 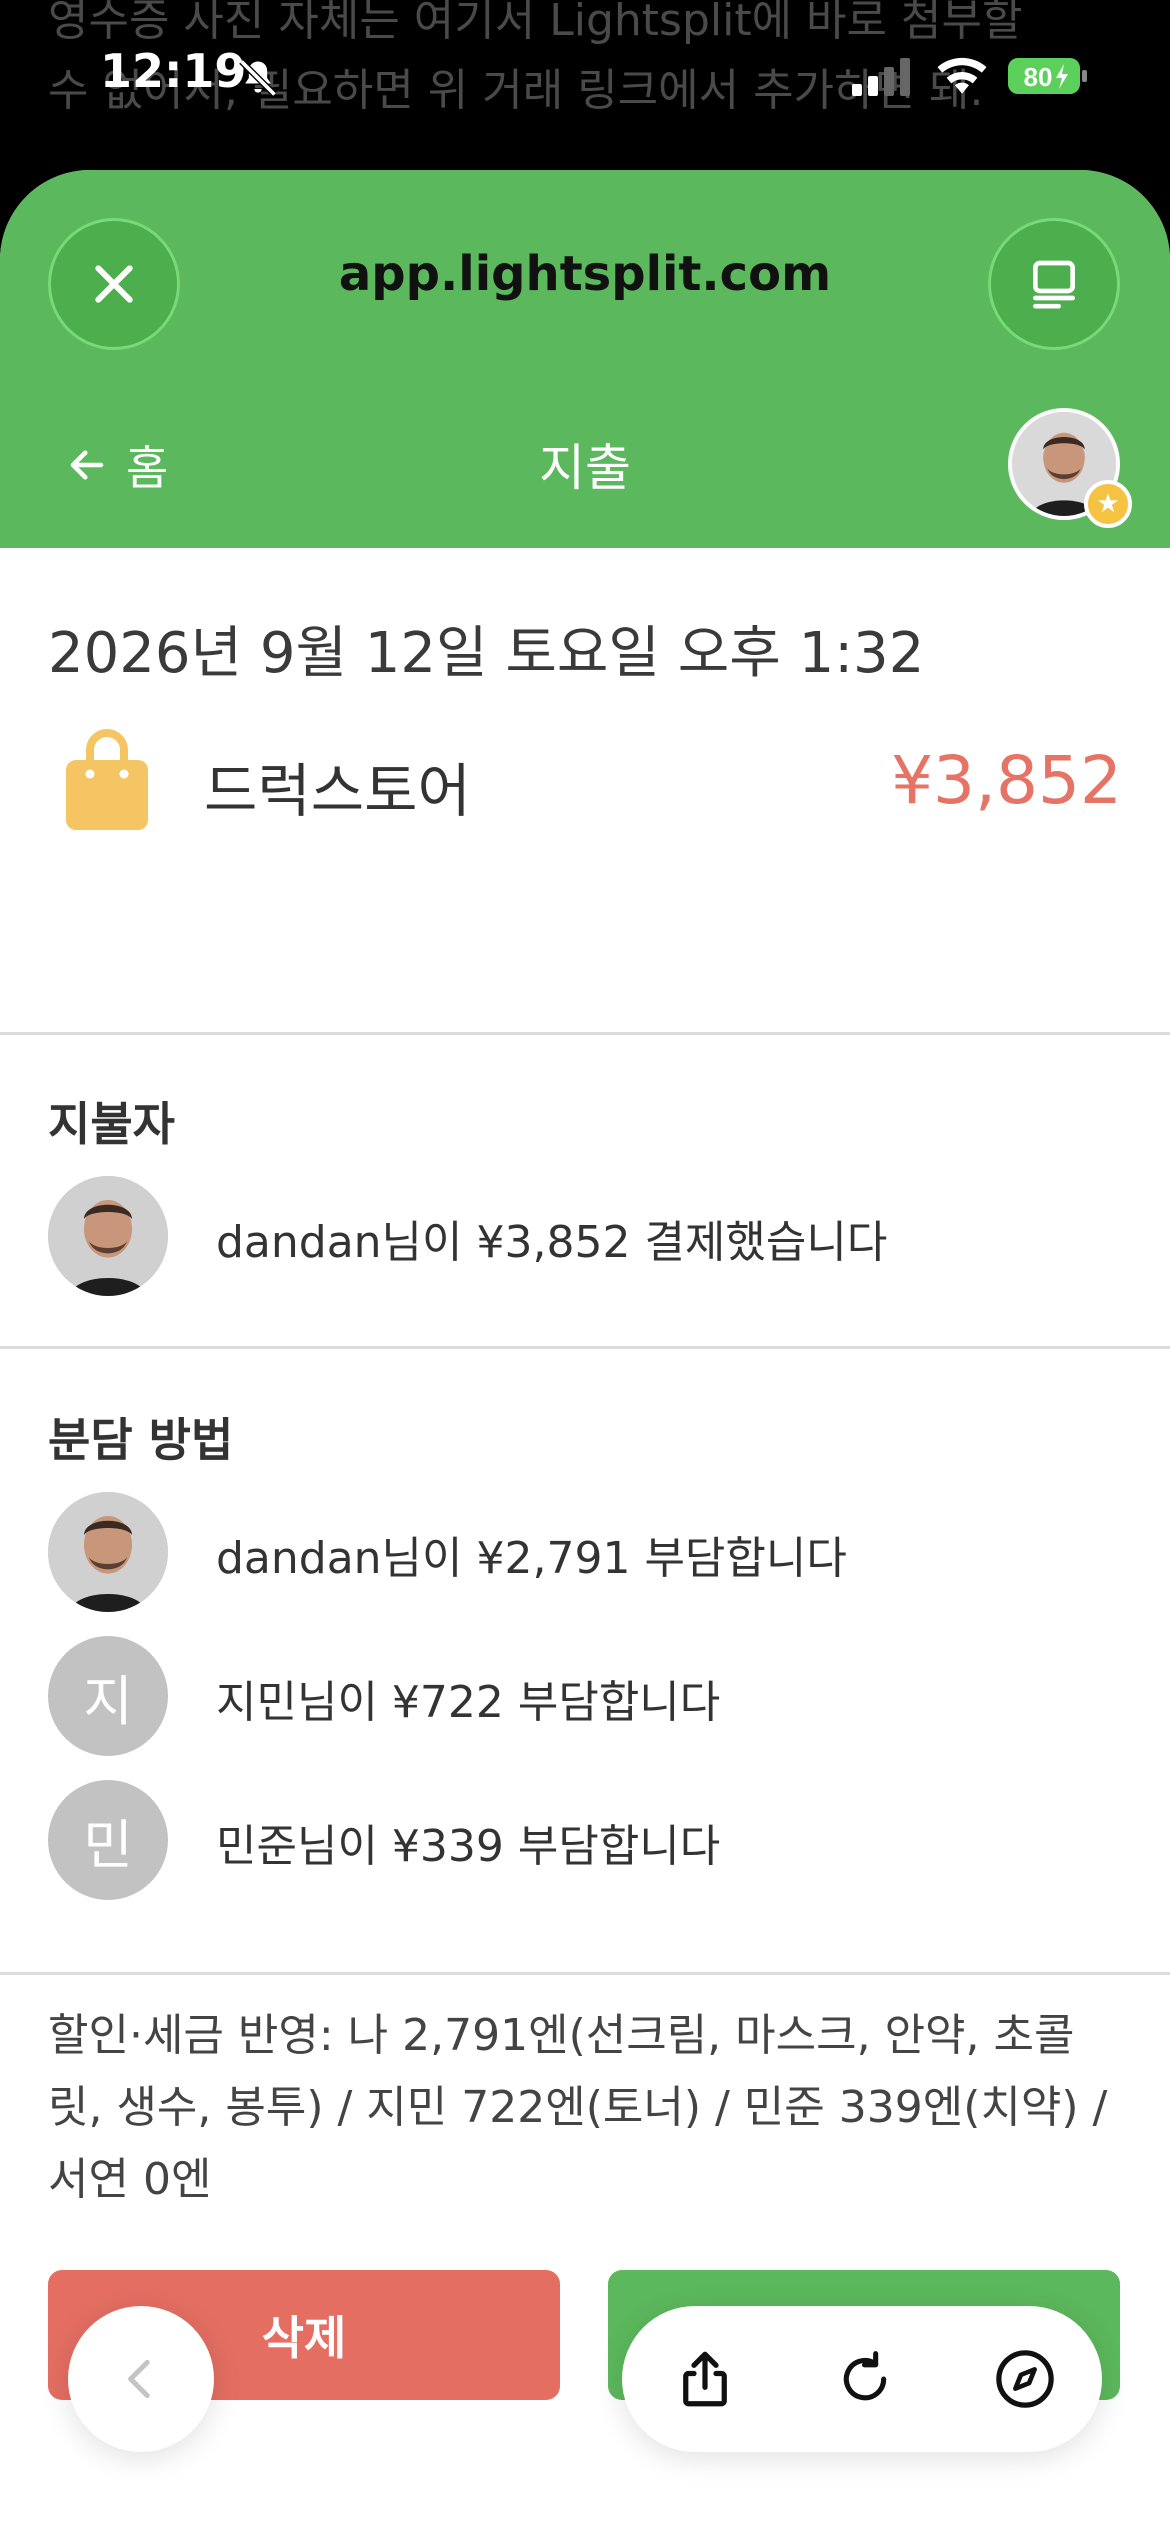 I want to click on expense-date: 2026년 9월 12일 토요일 오후 1:32, so click(x=486, y=653).